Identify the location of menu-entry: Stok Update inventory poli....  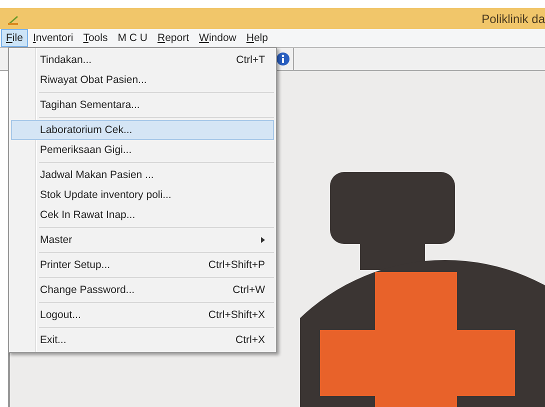
(142, 195).